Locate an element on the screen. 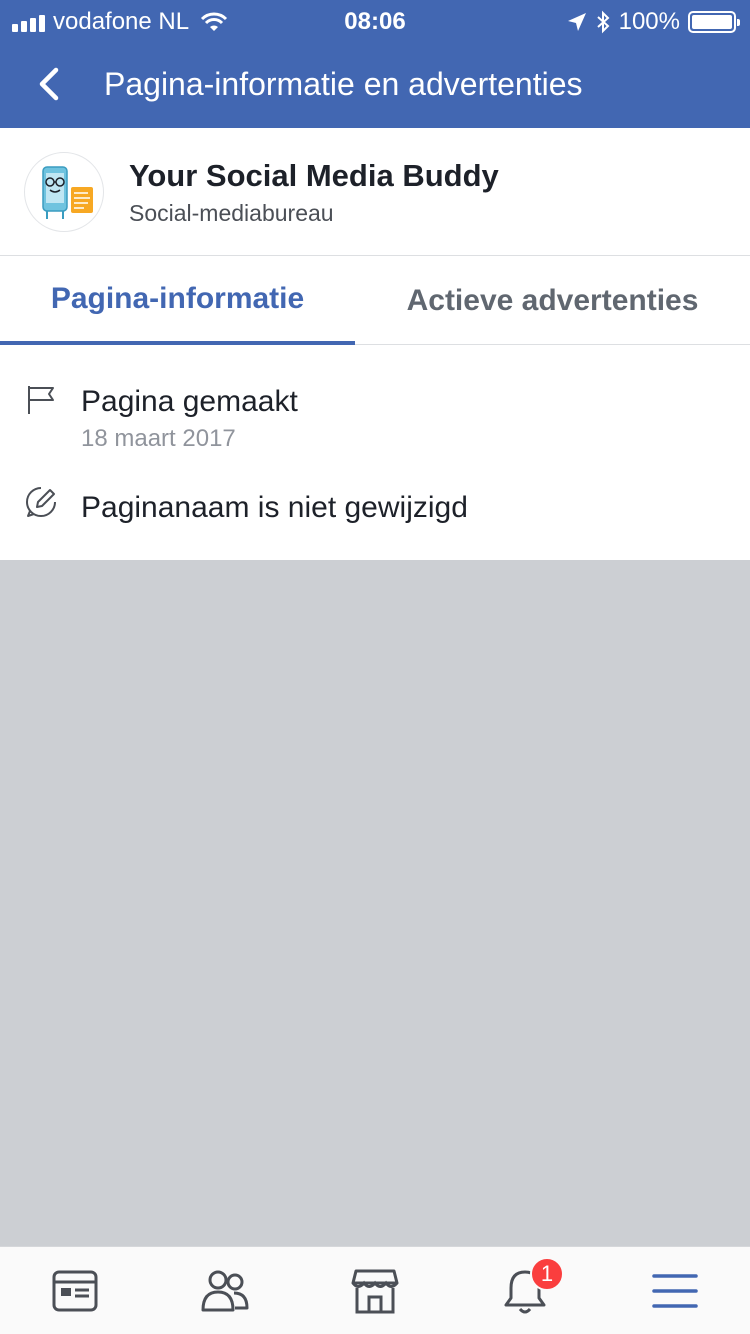 This screenshot has height=1334, width=750. location-arrow-icon is located at coordinates (576, 22).